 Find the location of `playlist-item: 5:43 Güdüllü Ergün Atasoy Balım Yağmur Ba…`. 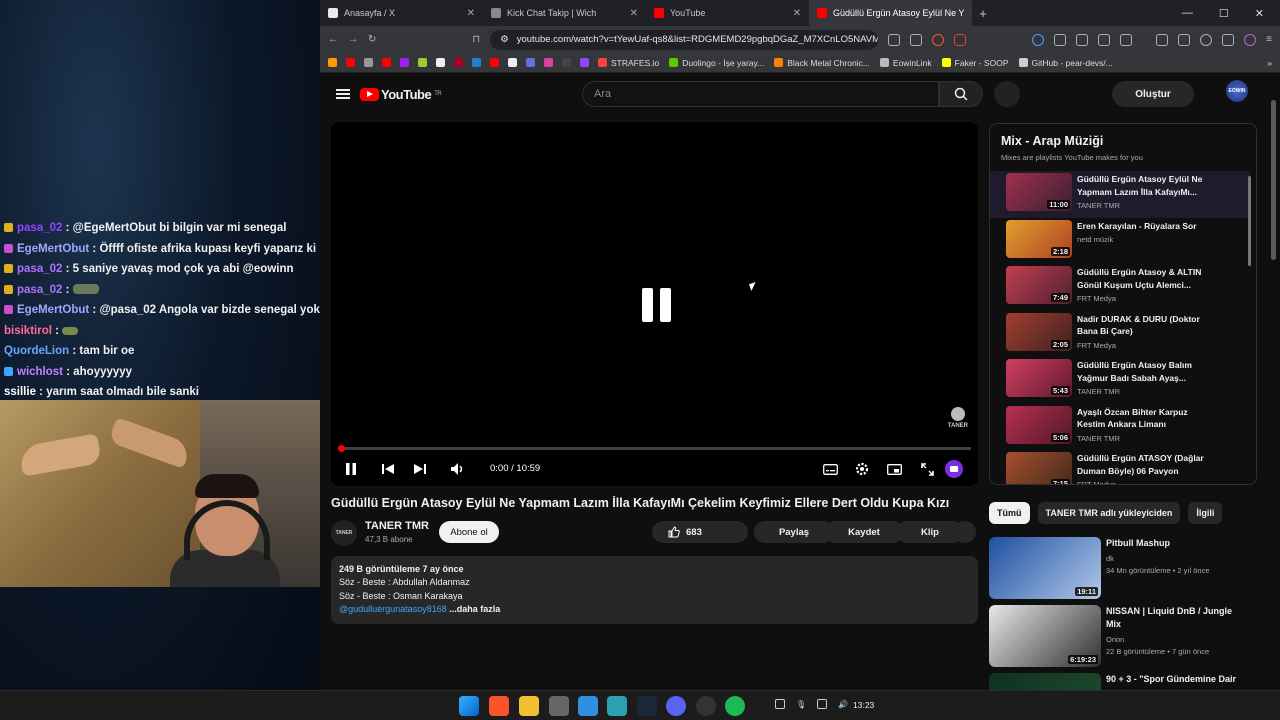

playlist-item: 5:43 Güdüllü Ergün Atasoy Balım Yağmur Ba… is located at coordinates (1120, 380).